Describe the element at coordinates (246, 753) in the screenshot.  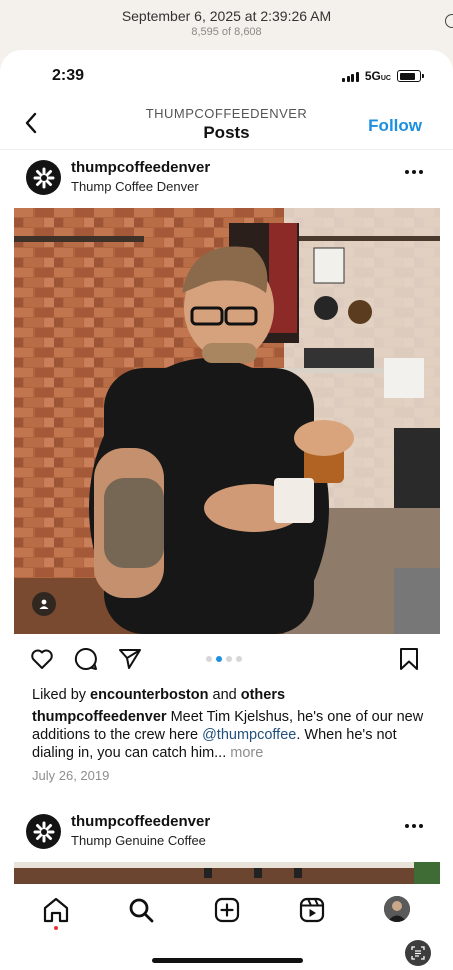
I see `more-link: more` at that location.